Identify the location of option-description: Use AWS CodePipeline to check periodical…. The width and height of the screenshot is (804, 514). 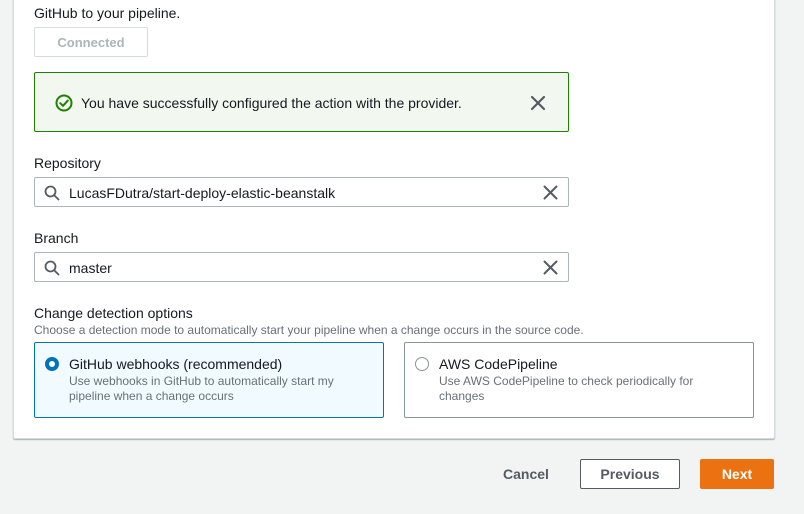
(566, 388).